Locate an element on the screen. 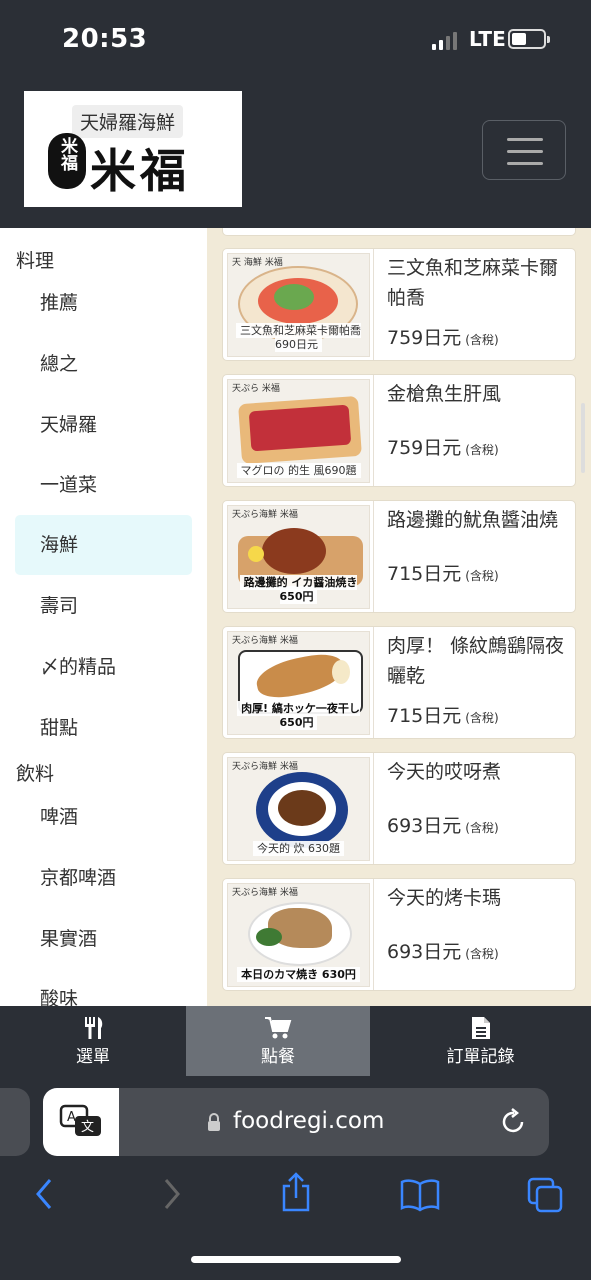  menu-item-name: 今天的哎呀煮 is located at coordinates (444, 772).